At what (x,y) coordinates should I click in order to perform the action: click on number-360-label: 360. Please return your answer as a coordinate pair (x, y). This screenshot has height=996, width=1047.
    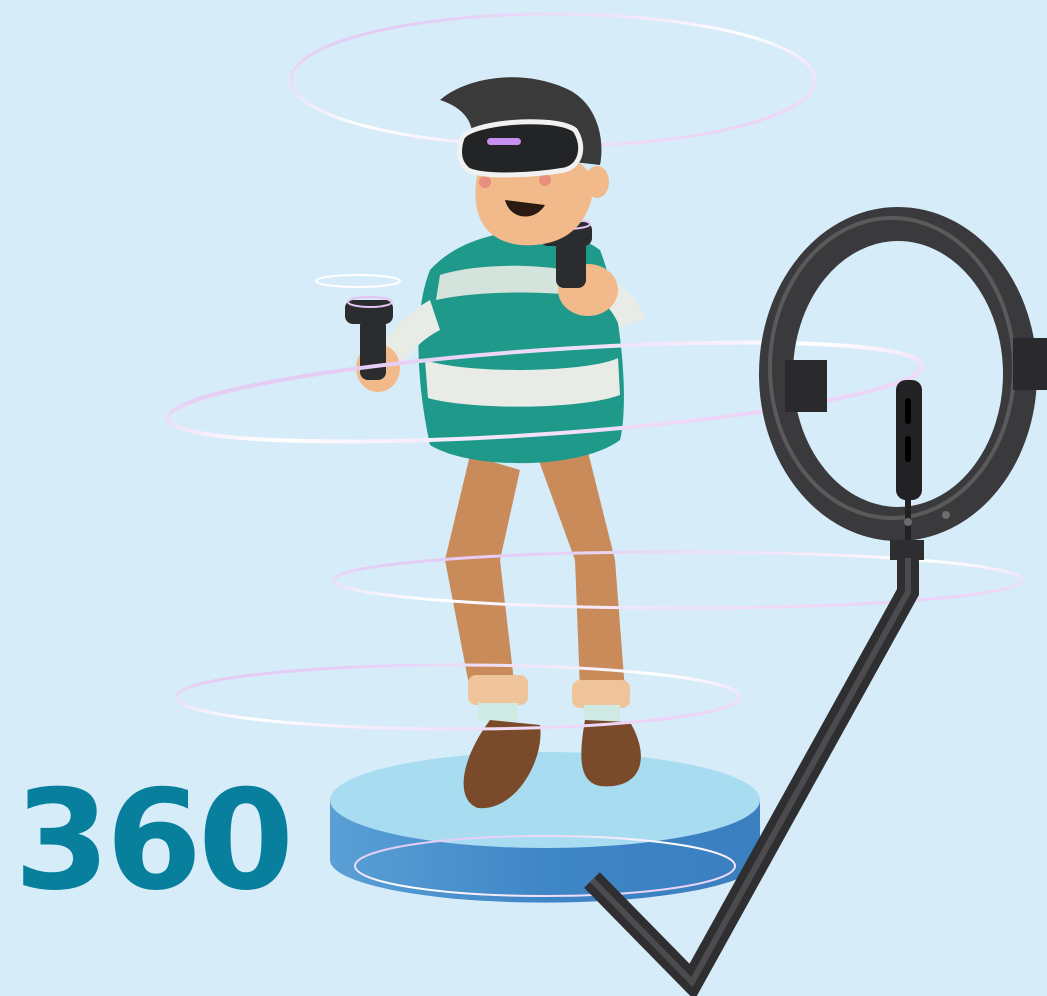
    Looking at the image, I should click on (154, 840).